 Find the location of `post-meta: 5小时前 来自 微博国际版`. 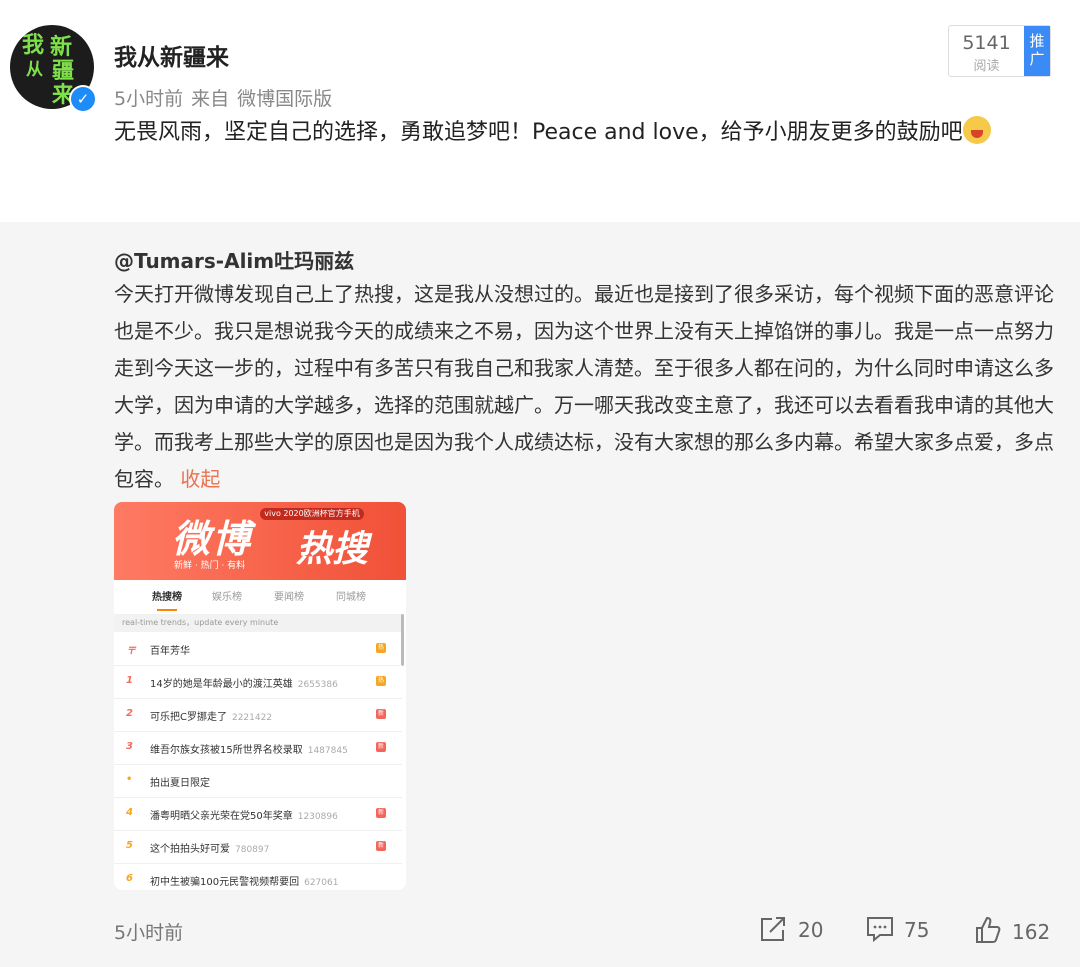

post-meta: 5小时前 来自 微博国际版 is located at coordinates (227, 97).